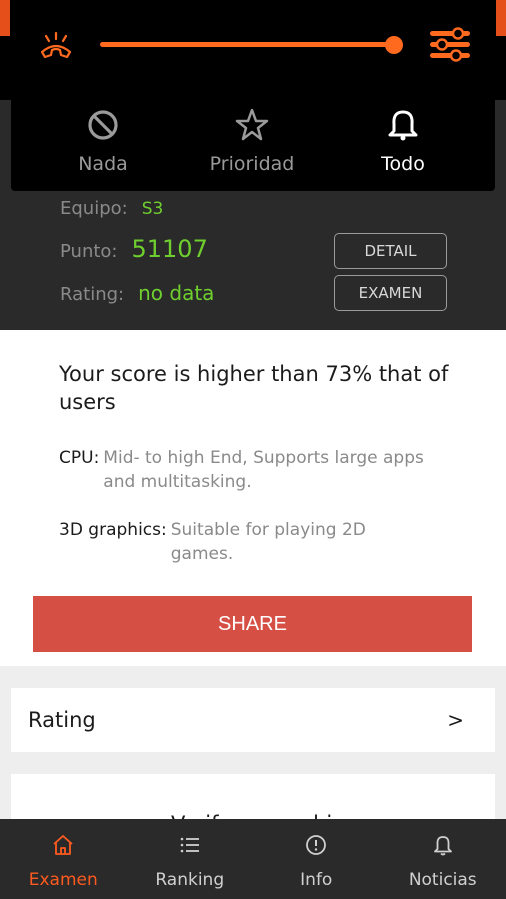  What do you see at coordinates (176, 293) in the screenshot?
I see `rating-value: no data` at bounding box center [176, 293].